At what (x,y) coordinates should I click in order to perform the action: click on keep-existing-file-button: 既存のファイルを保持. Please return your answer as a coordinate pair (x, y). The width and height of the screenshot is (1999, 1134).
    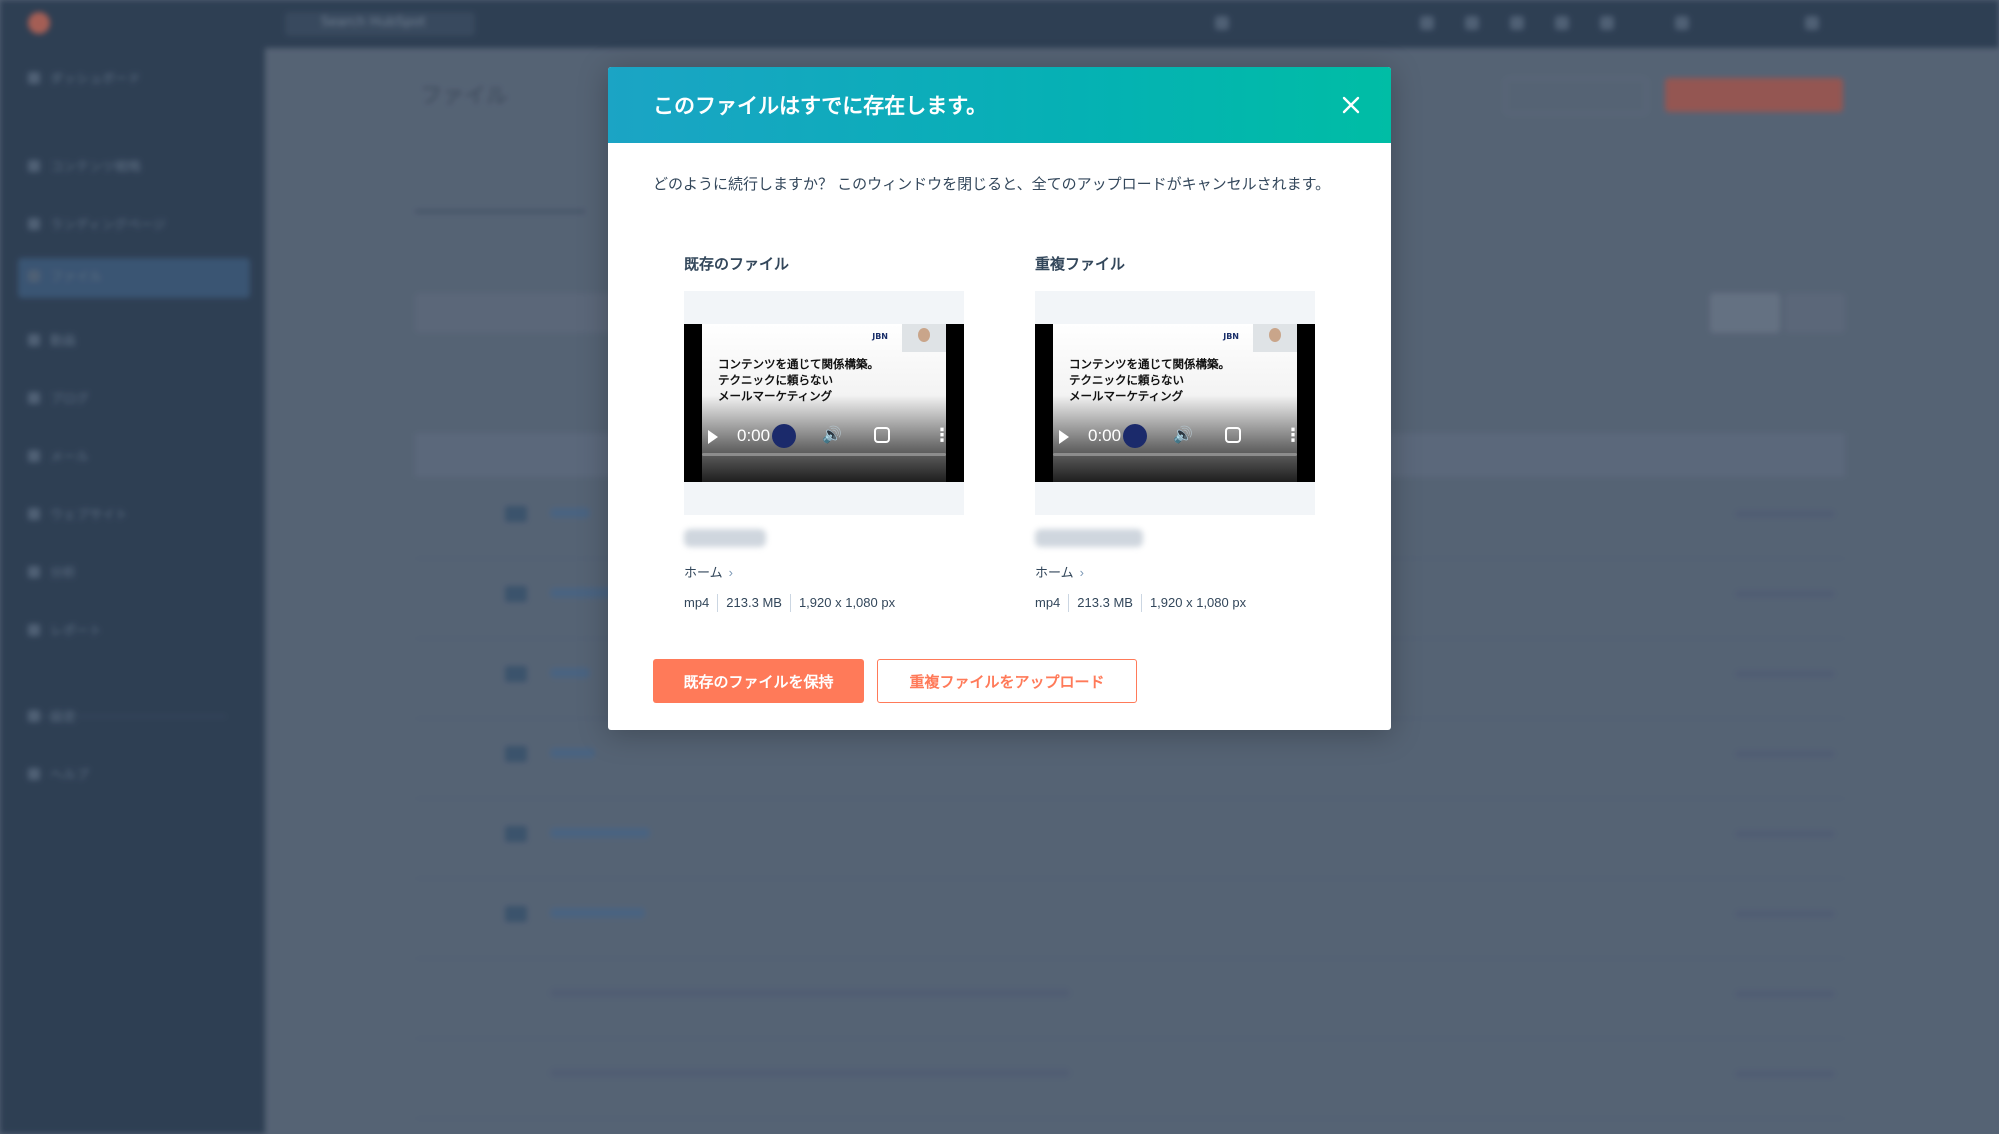
    Looking at the image, I should click on (758, 681).